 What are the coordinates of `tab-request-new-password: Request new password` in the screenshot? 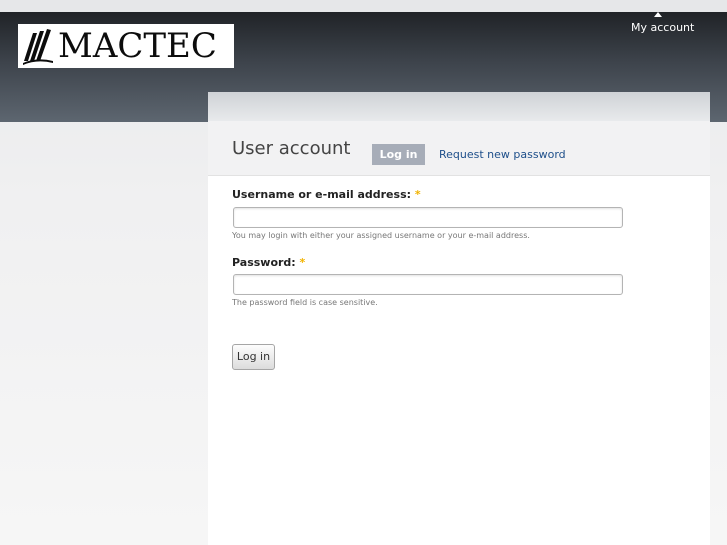 It's located at (502, 154).